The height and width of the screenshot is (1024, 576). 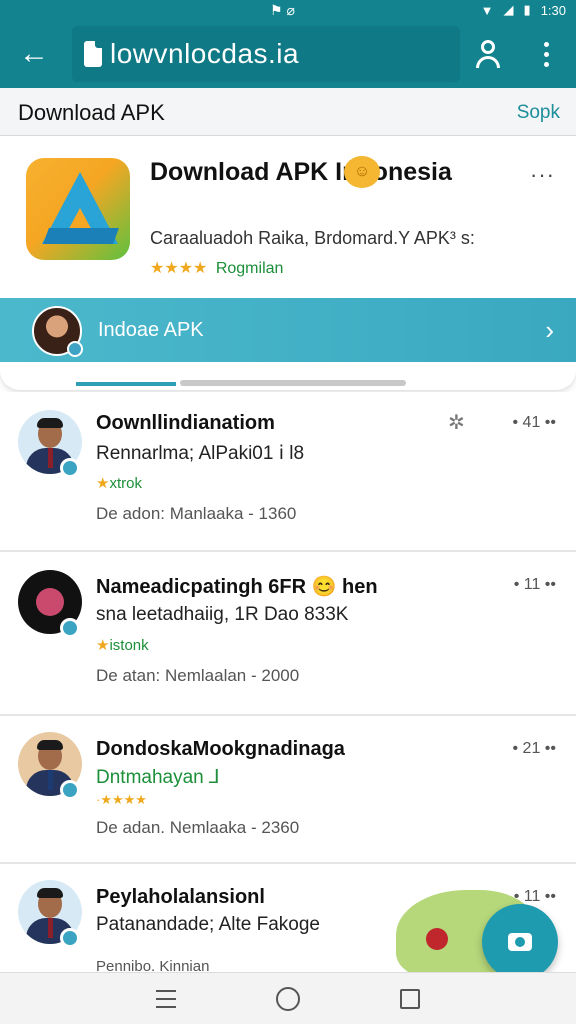 I want to click on user-icon, so click(x=488, y=47).